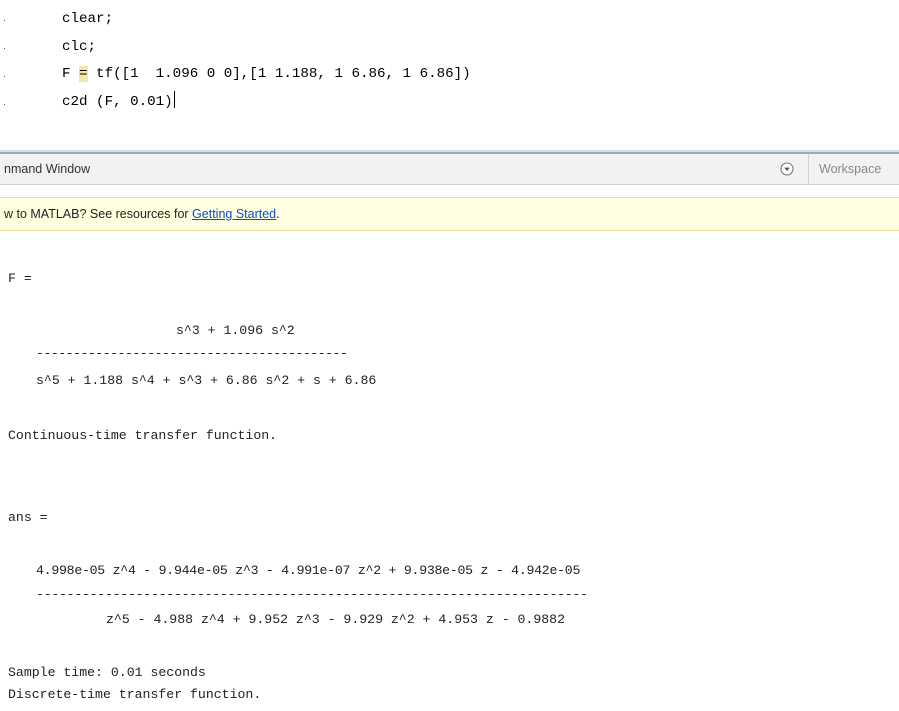 This screenshot has height=711, width=899. Describe the element at coordinates (278, 214) in the screenshot. I see `banner-suffix: .` at that location.